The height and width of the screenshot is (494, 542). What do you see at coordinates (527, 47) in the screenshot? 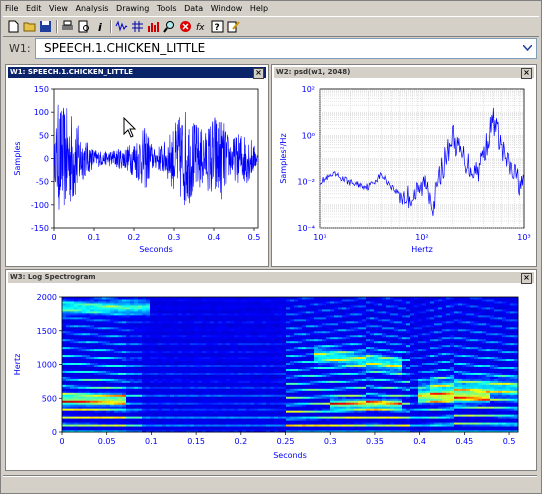
I see `chevron-down-icon` at bounding box center [527, 47].